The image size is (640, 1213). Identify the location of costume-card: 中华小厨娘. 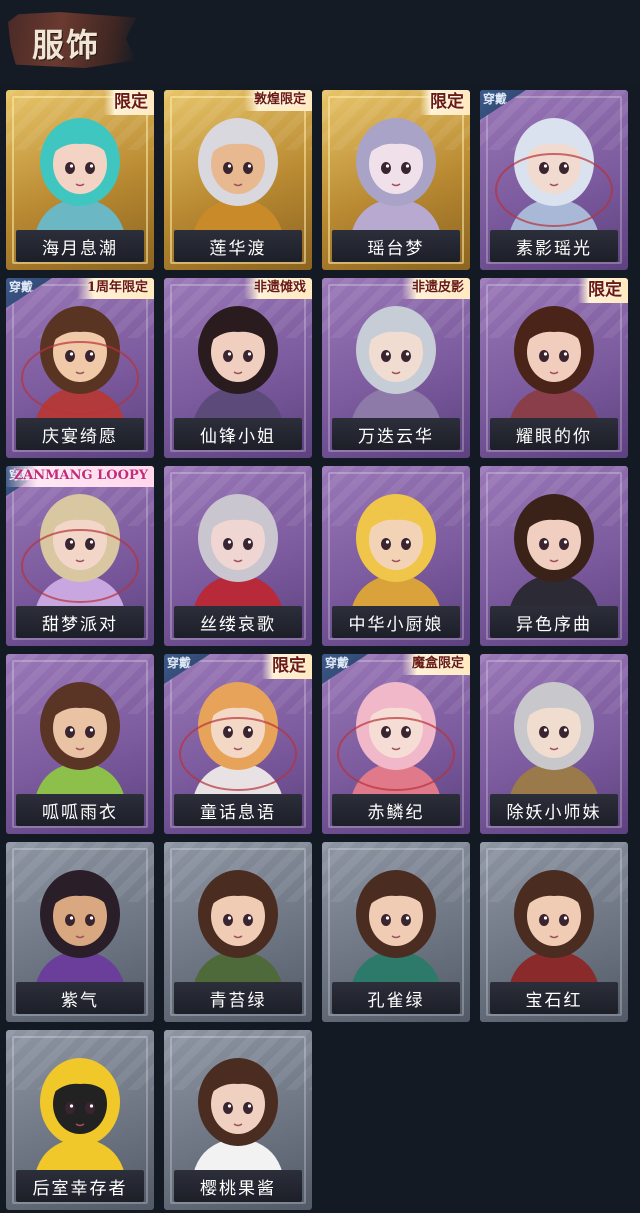
(396, 556).